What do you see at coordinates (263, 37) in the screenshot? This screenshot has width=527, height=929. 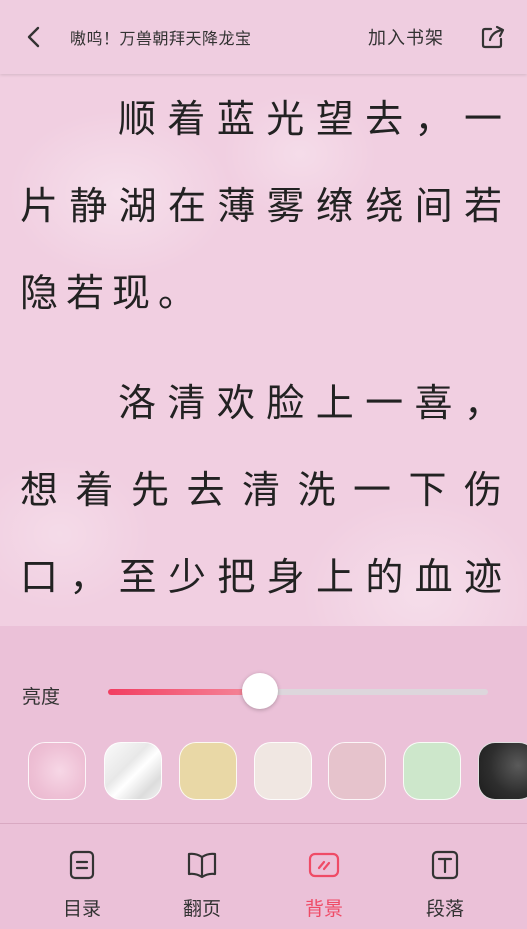 I see `top-bar: 嗷呜！万兽朝拜天降龙宝 加入书架` at bounding box center [263, 37].